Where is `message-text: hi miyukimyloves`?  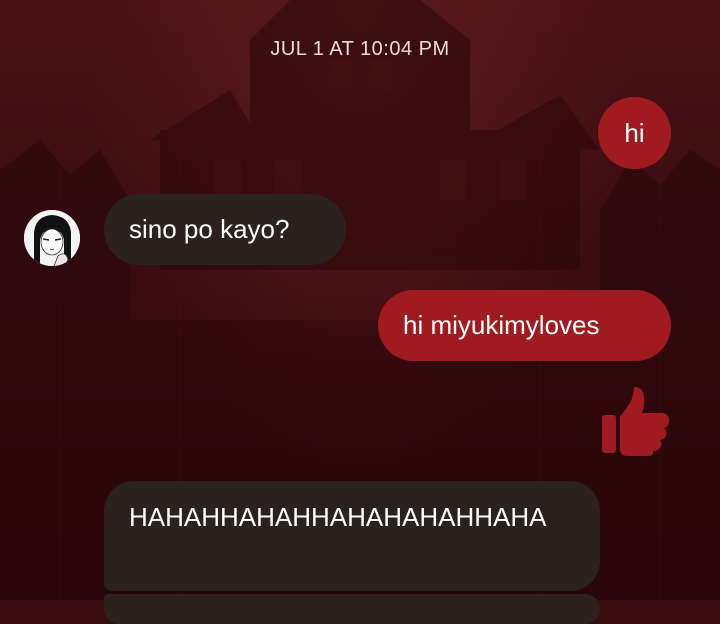
message-text: hi miyukimyloves is located at coordinates (501, 325).